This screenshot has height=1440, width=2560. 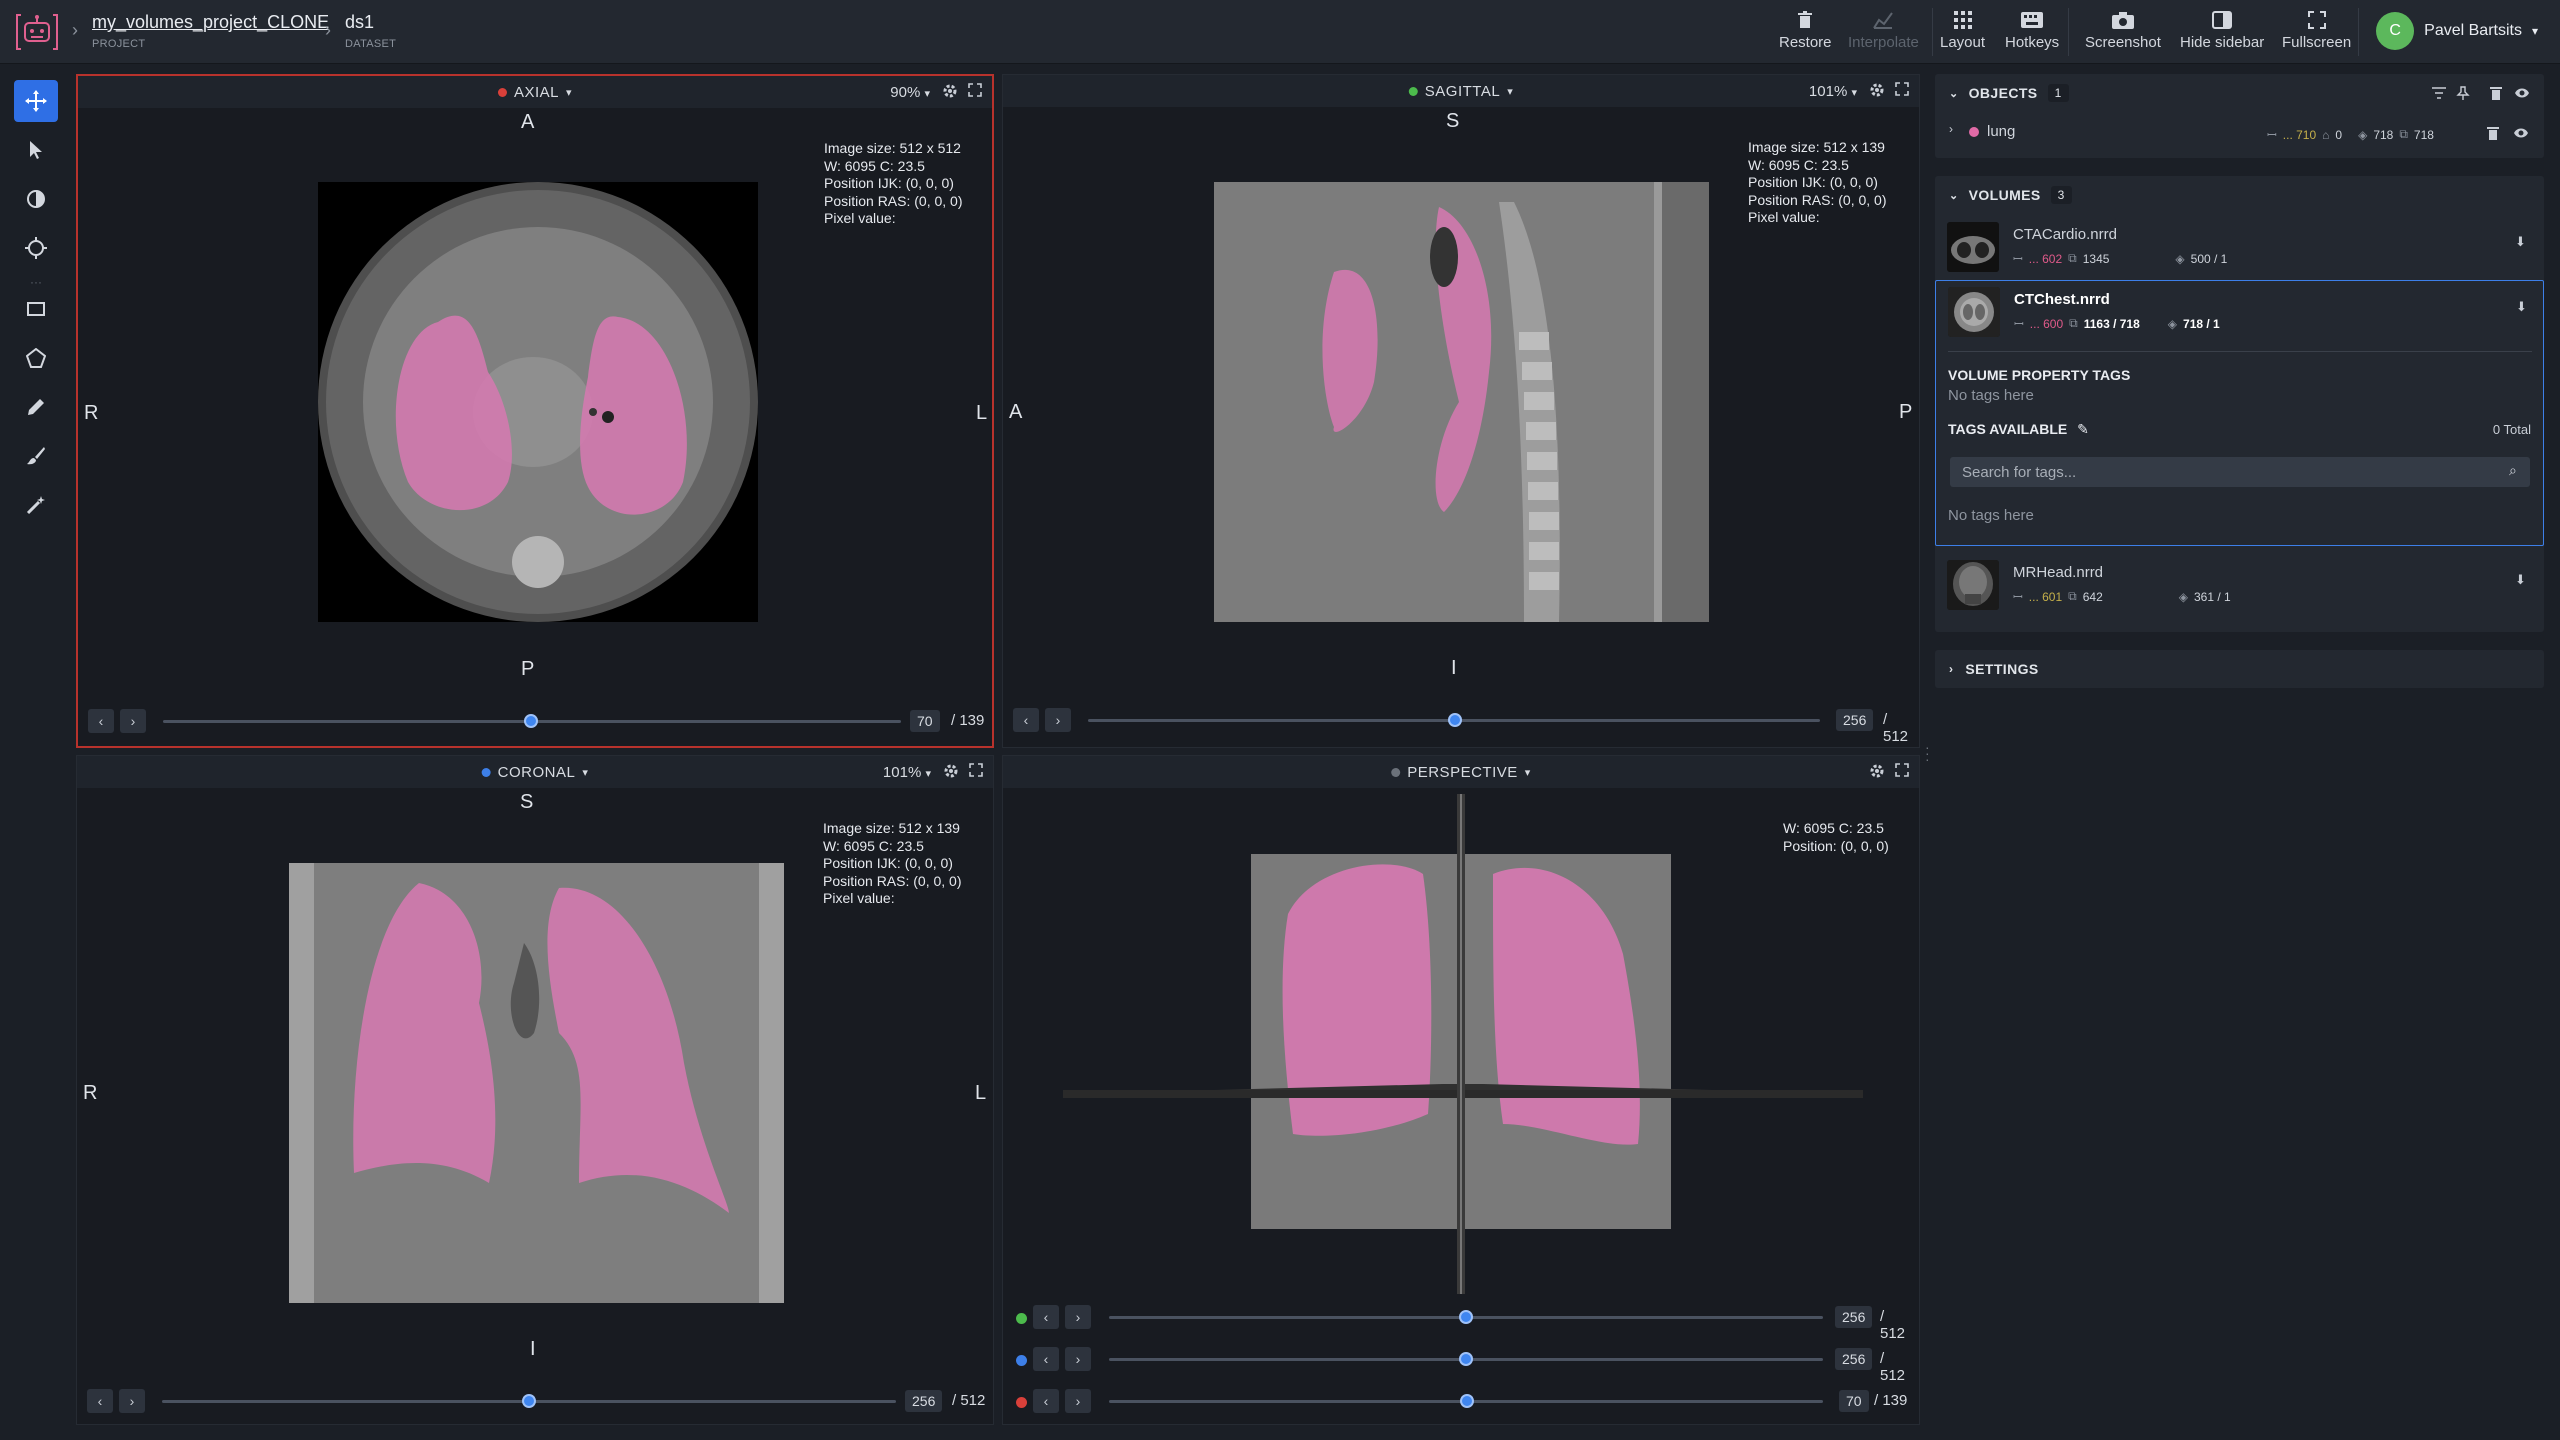 What do you see at coordinates (36, 309) in the screenshot?
I see `rectangle-tool-button` at bounding box center [36, 309].